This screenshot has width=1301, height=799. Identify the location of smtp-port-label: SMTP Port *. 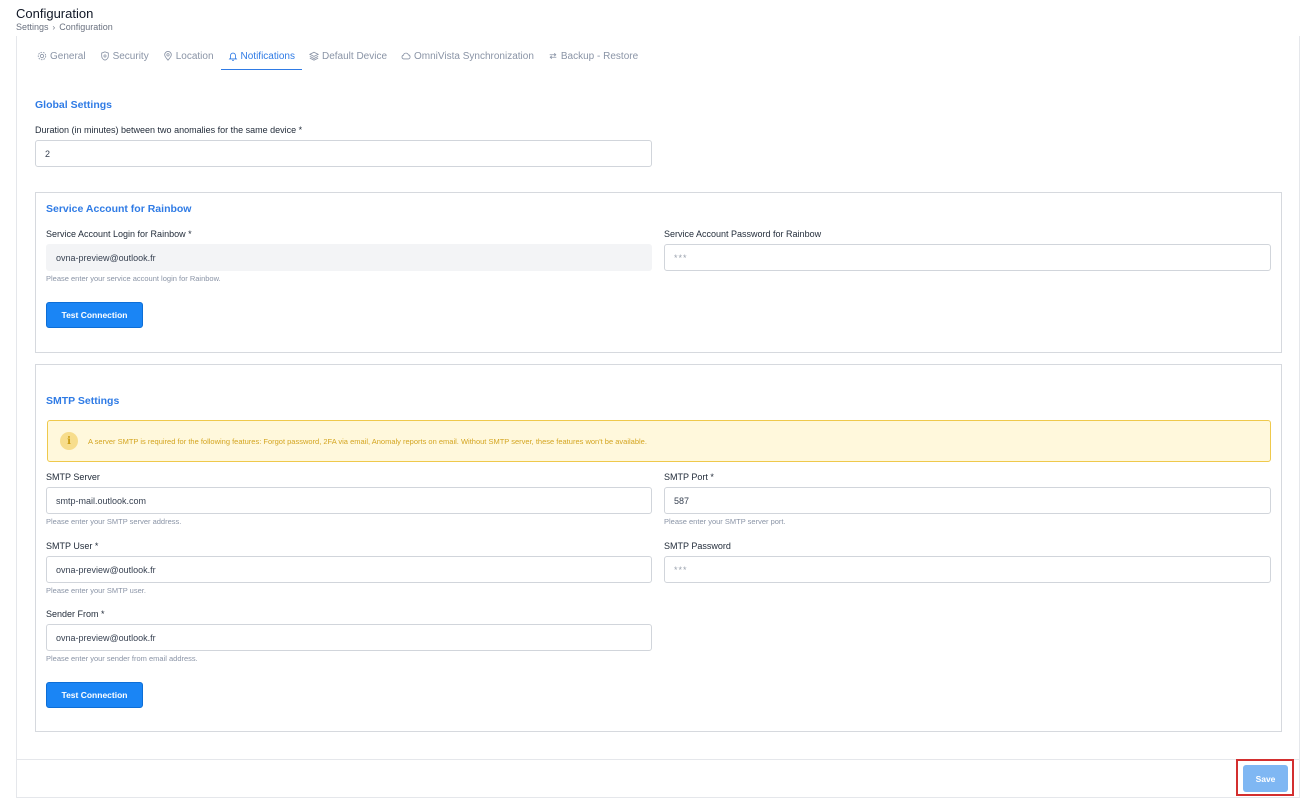
(689, 477).